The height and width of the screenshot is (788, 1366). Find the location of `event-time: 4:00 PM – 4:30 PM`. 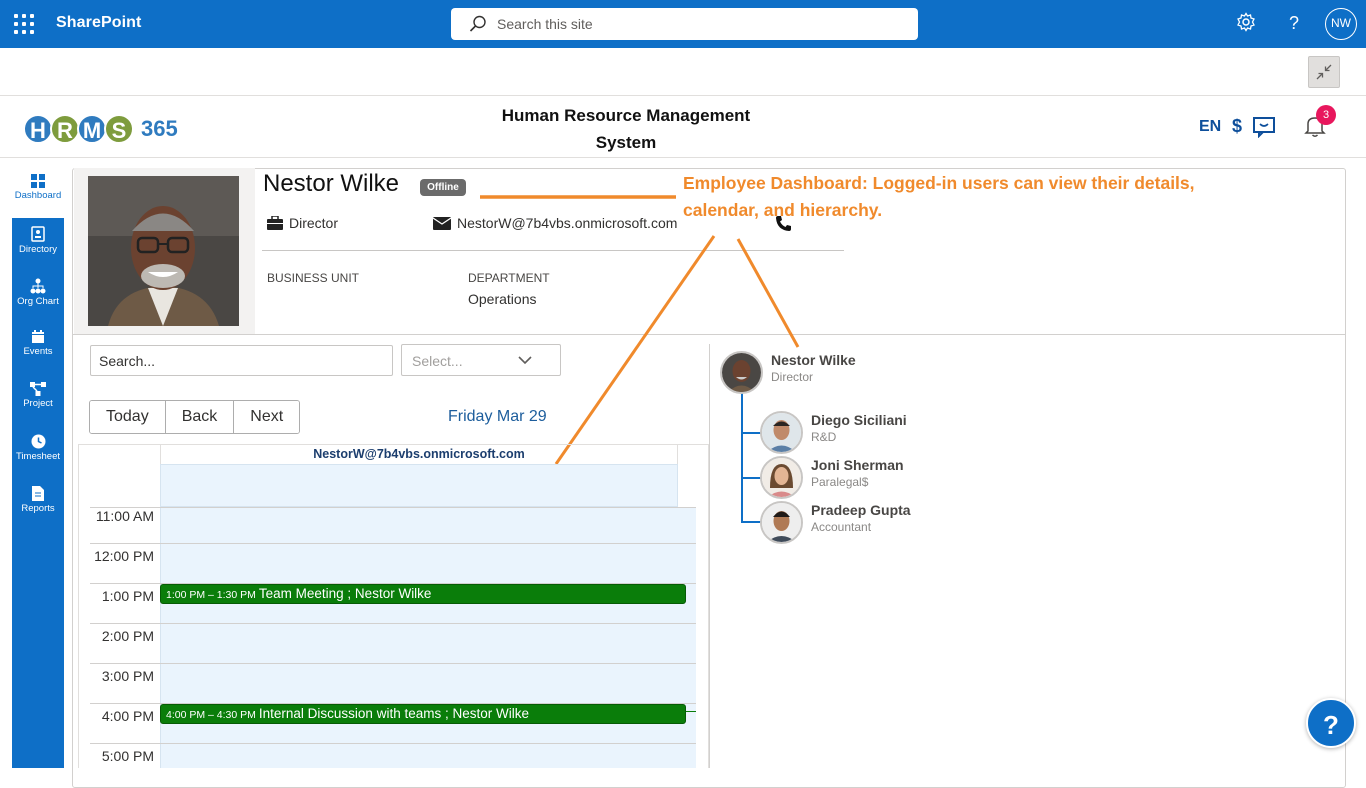

event-time: 4:00 PM – 4:30 PM is located at coordinates (211, 715).